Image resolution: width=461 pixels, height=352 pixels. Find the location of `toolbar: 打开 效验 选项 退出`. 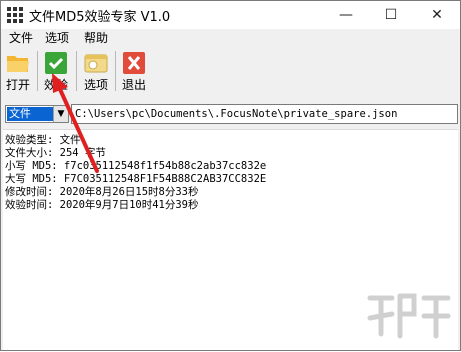

toolbar: 打开 效验 选项 退出 is located at coordinates (230, 71).